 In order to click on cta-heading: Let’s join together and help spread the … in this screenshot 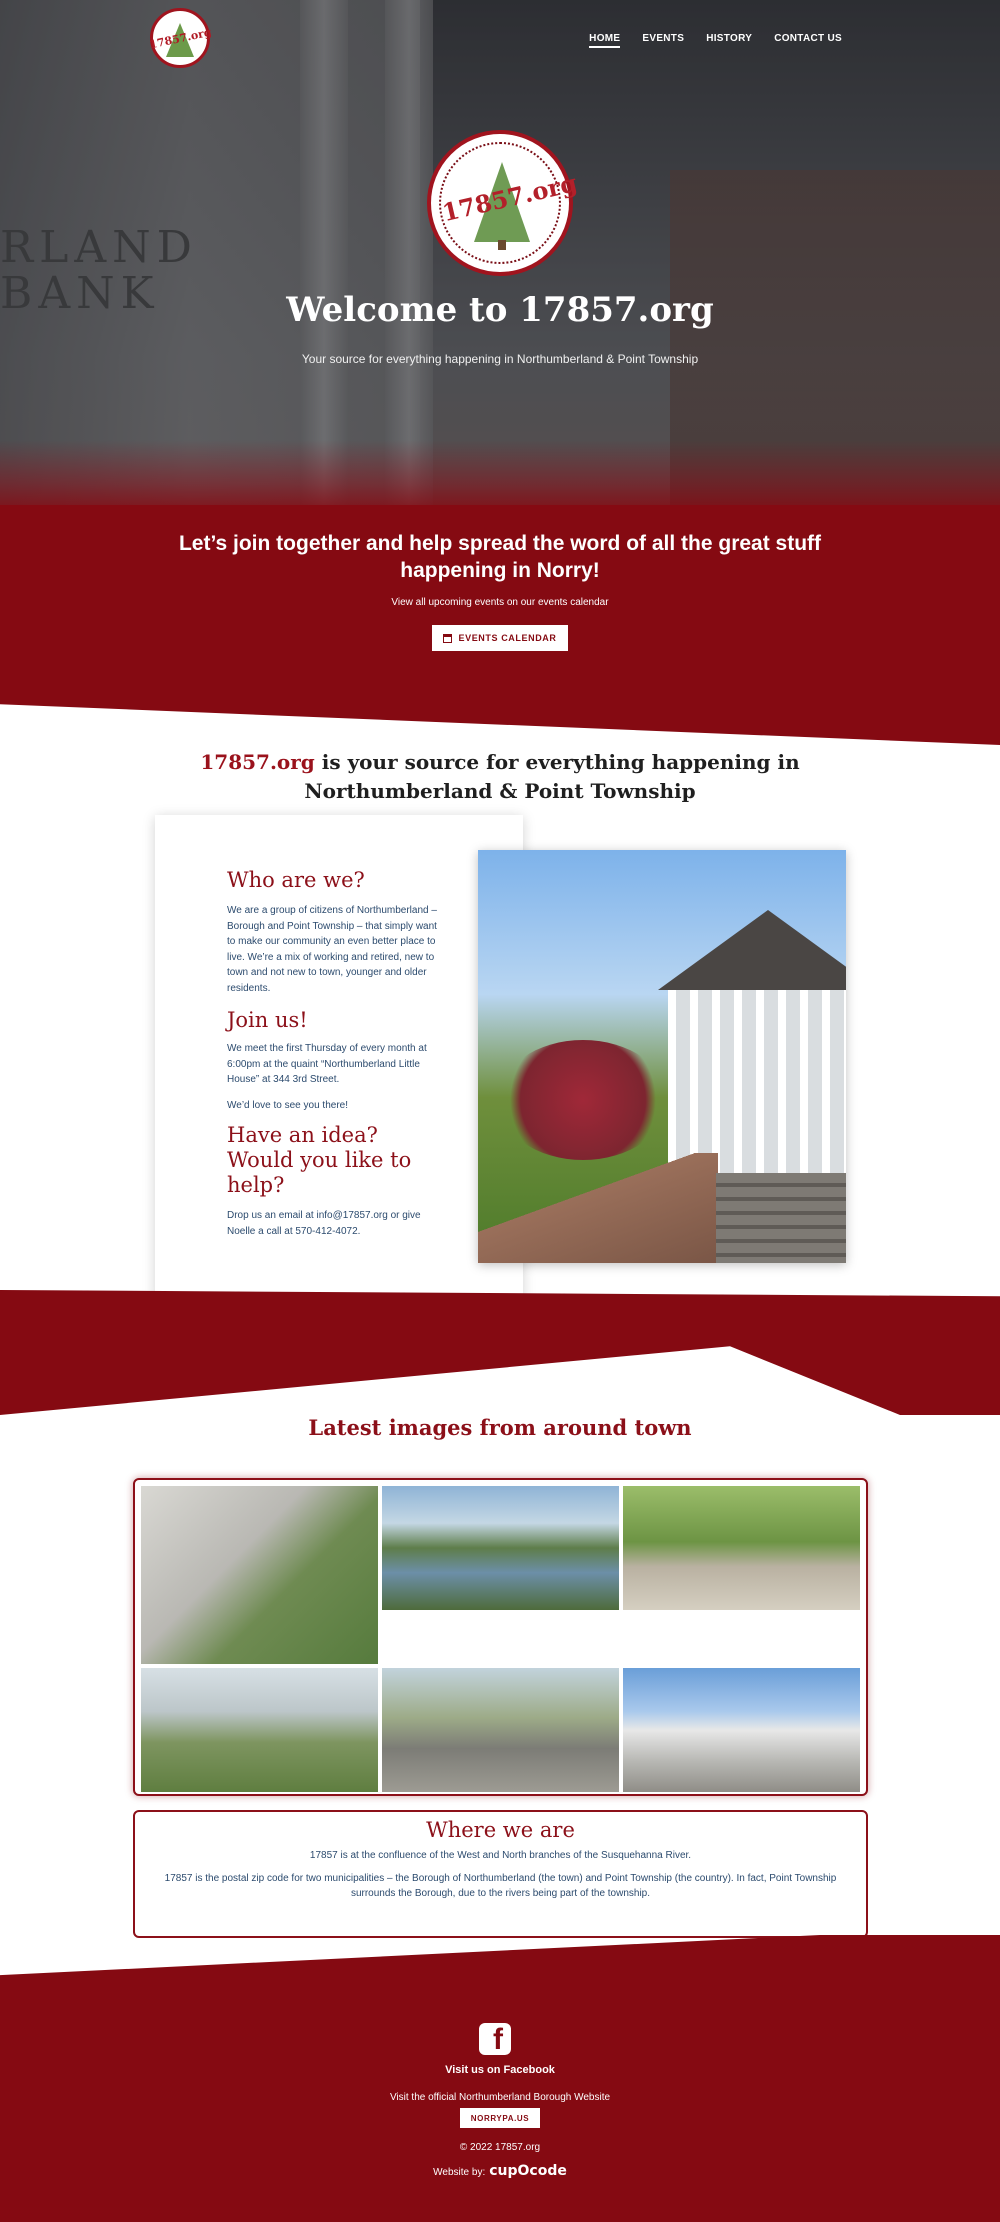, I will do `click(500, 557)`.